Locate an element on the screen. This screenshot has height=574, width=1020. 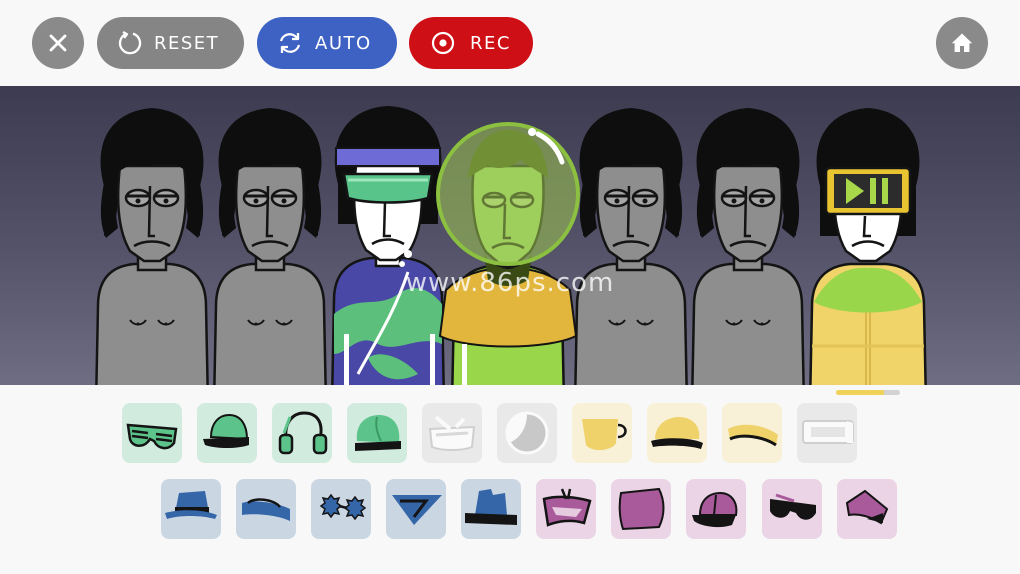
bubble-helmet-icon is located at coordinates (527, 433).